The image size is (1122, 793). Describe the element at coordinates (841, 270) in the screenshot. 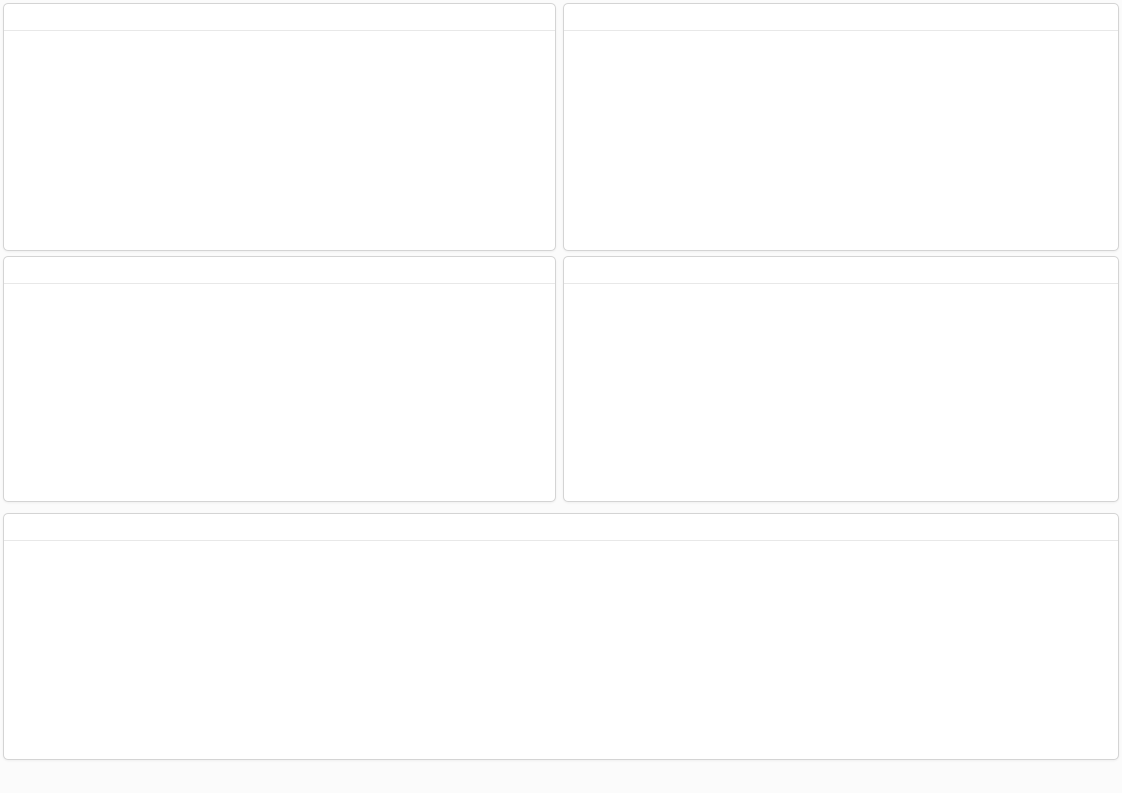

I see `panel-title-territories` at that location.